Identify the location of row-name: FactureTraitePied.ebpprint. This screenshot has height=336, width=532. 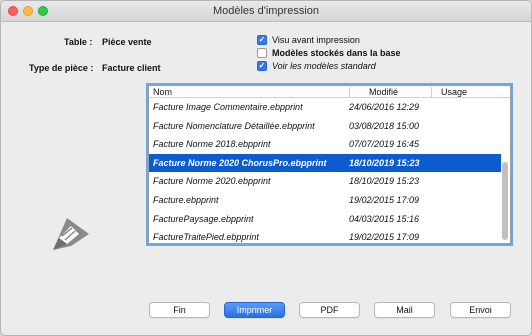
(206, 237).